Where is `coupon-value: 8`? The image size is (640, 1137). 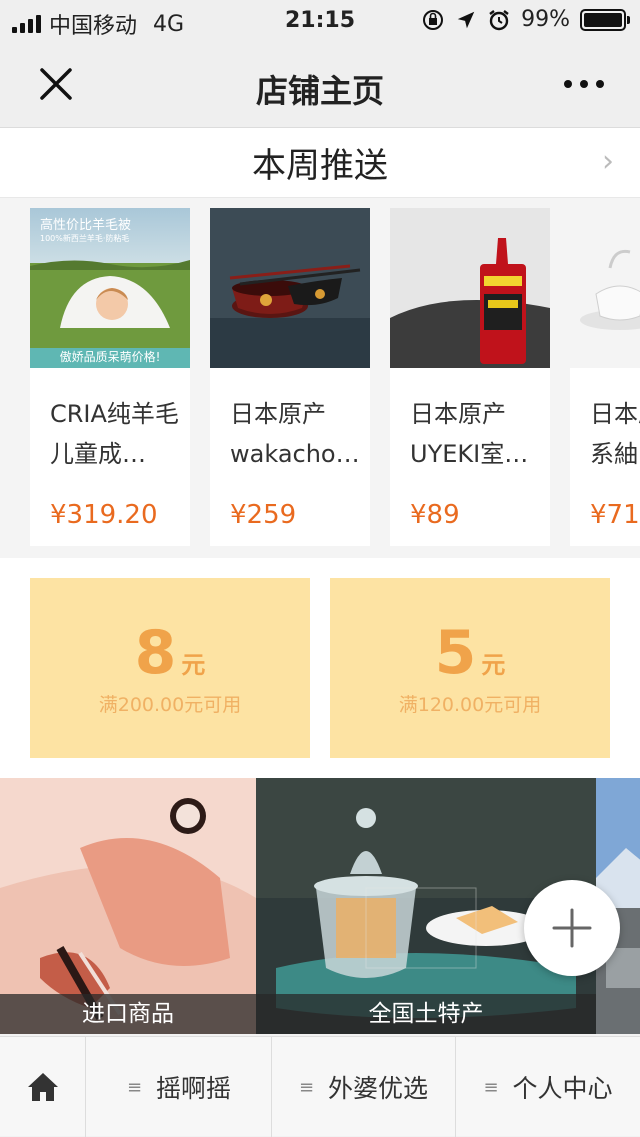 coupon-value: 8 is located at coordinates (155, 653).